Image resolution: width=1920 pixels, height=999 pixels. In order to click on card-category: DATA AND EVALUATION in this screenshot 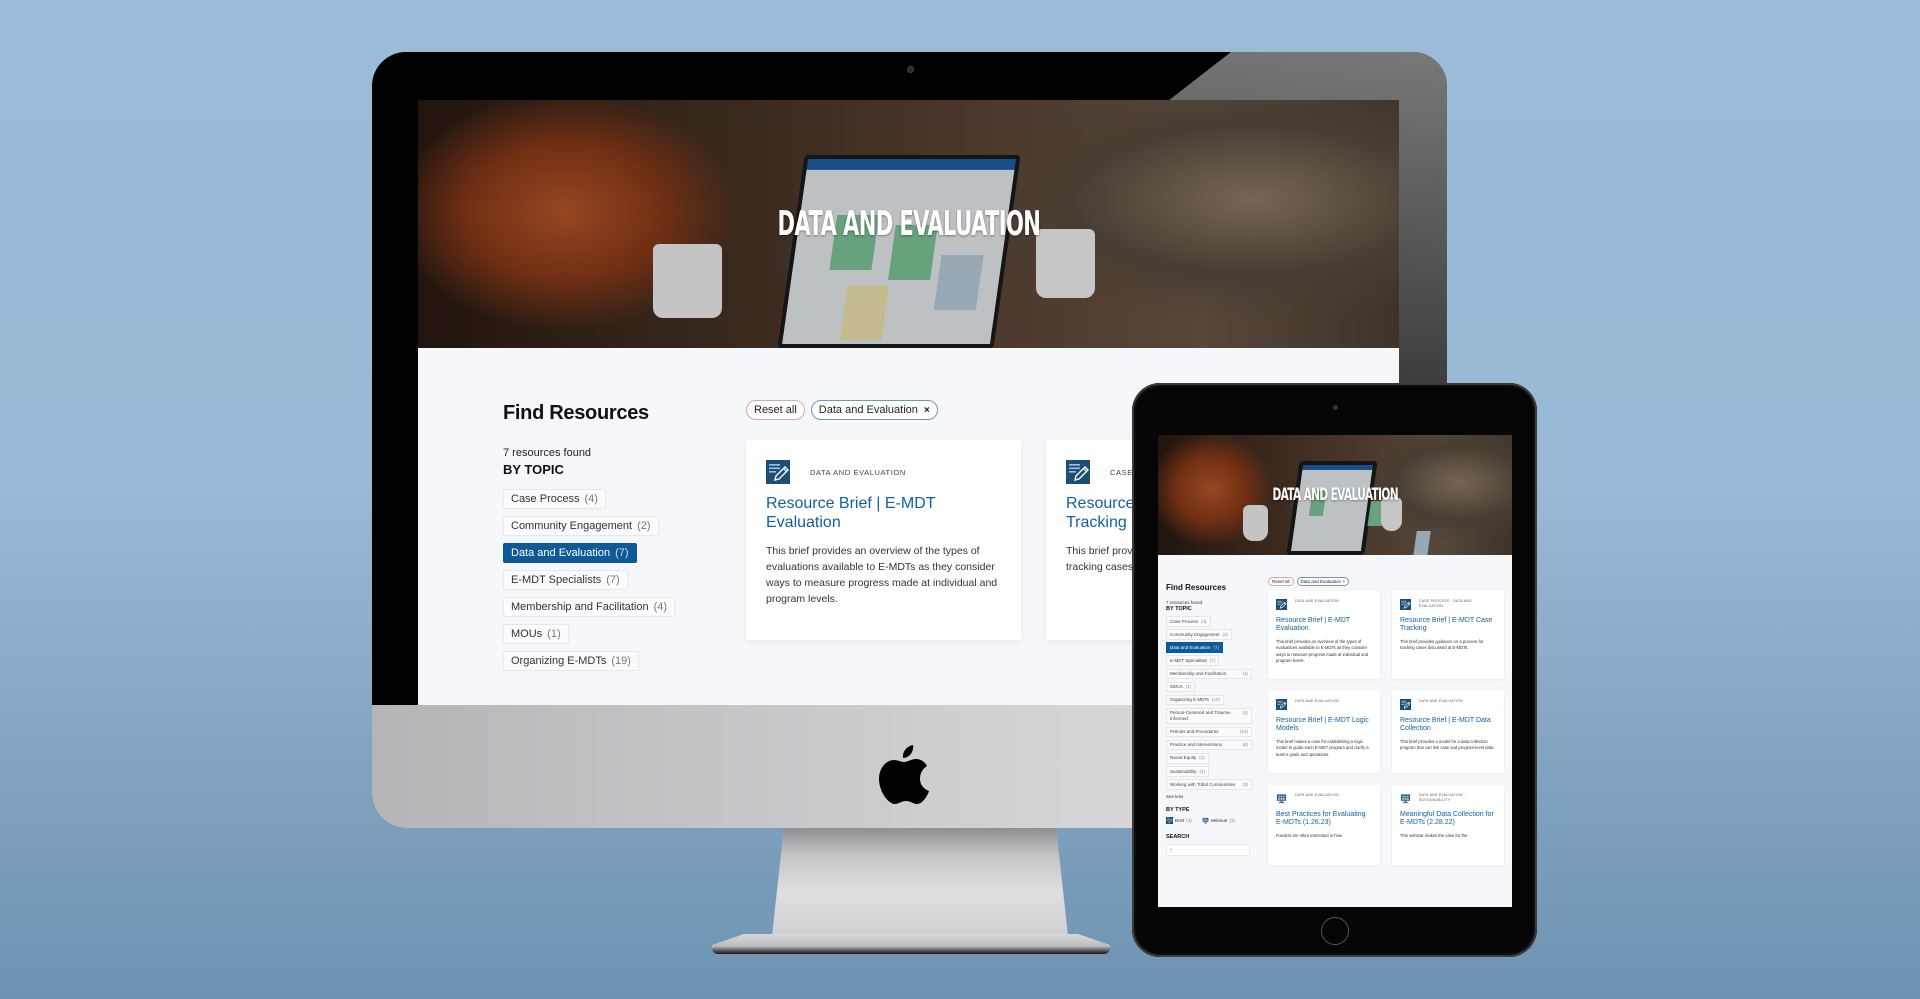, I will do `click(1317, 795)`.